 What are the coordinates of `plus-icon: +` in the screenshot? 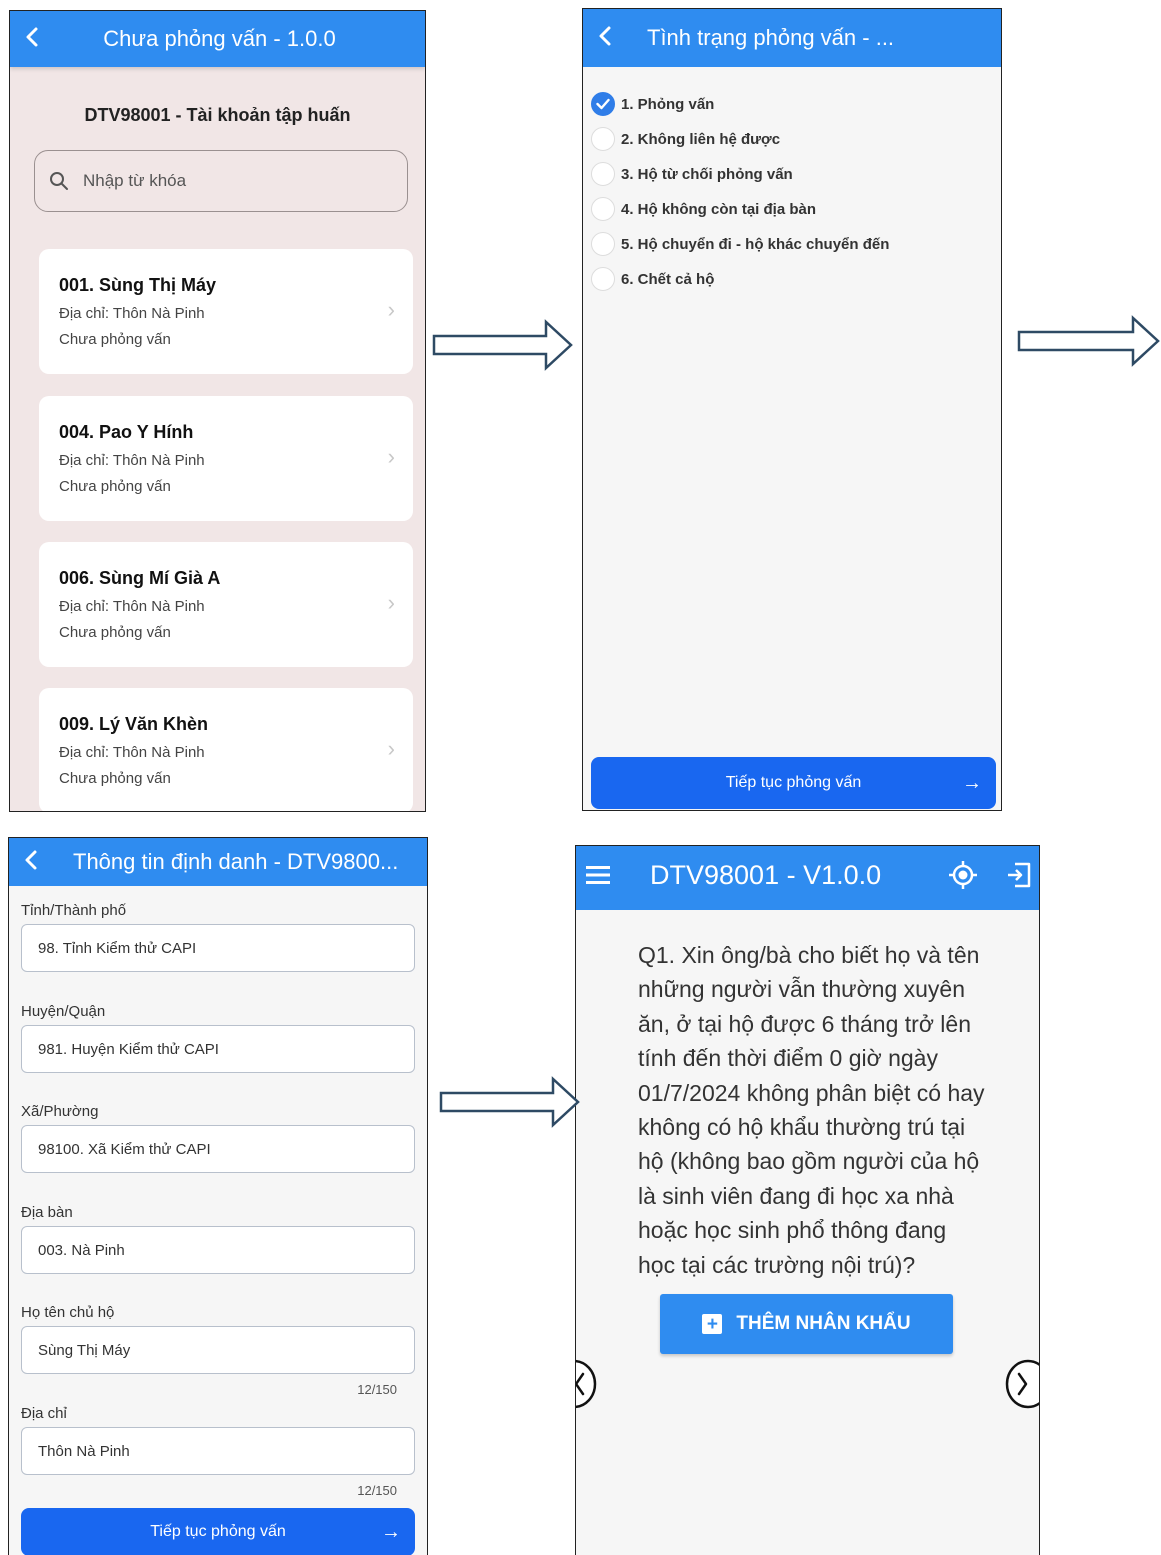 It's located at (712, 1324).